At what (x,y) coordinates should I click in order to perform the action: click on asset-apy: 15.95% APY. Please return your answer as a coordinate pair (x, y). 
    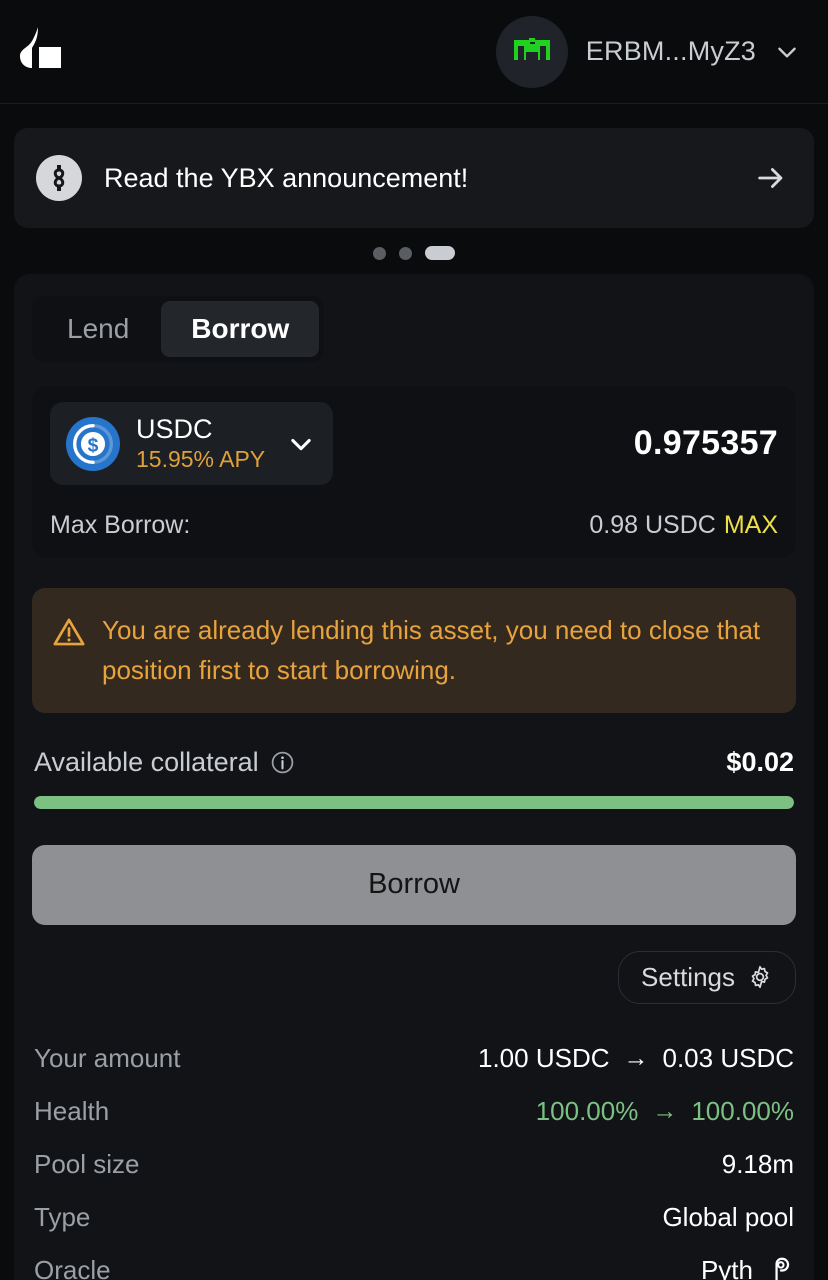
    Looking at the image, I should click on (201, 458).